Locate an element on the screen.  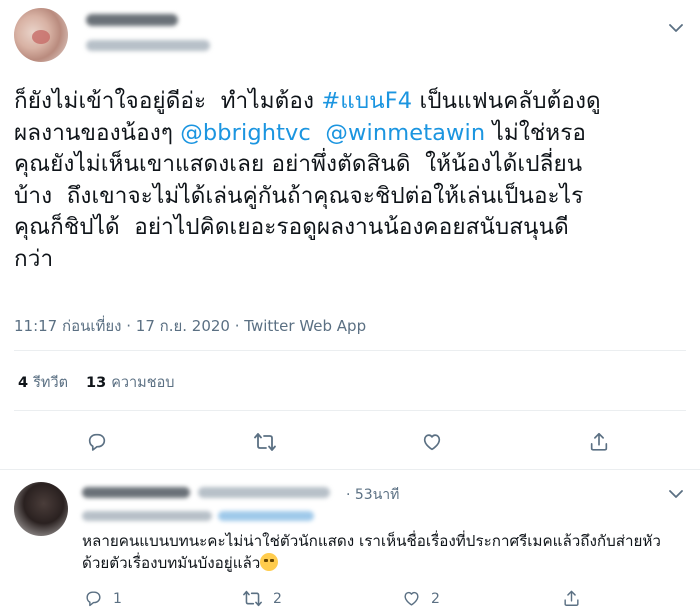
replying-to-blurred is located at coordinates (147, 516).